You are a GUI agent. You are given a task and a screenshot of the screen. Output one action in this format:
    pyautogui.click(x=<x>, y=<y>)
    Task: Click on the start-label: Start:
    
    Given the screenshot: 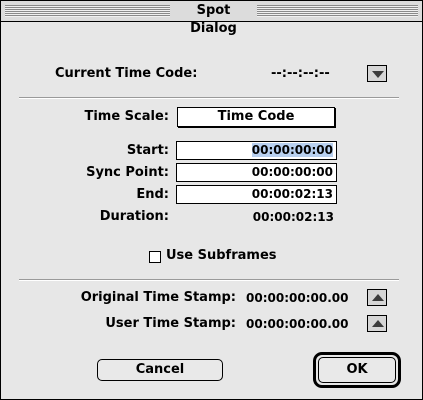 What is the action you would take?
    pyautogui.click(x=147, y=150)
    